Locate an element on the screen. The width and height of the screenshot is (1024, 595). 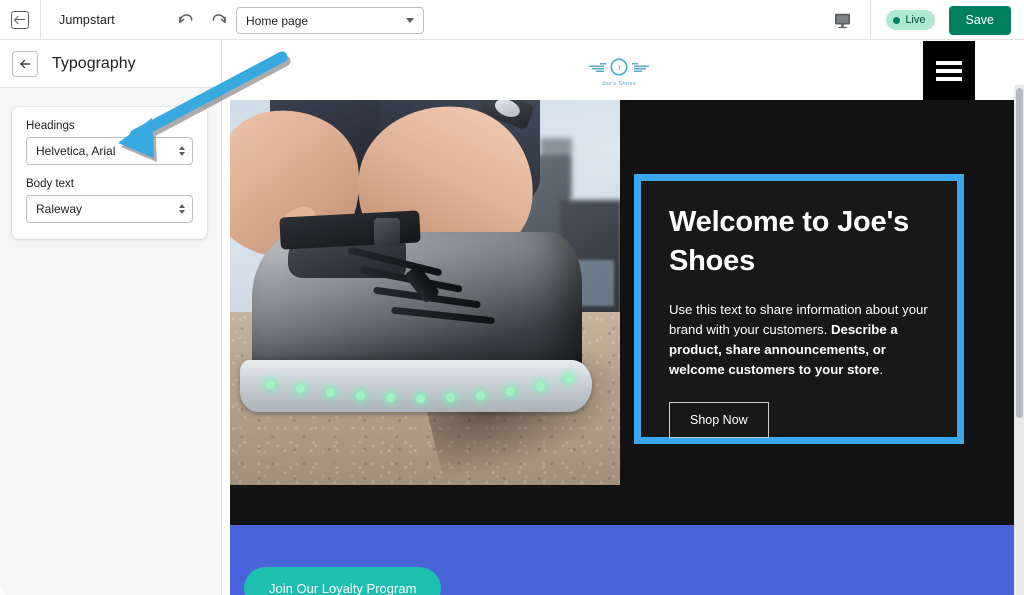
exit-to-dashboard-button is located at coordinates (20, 20).